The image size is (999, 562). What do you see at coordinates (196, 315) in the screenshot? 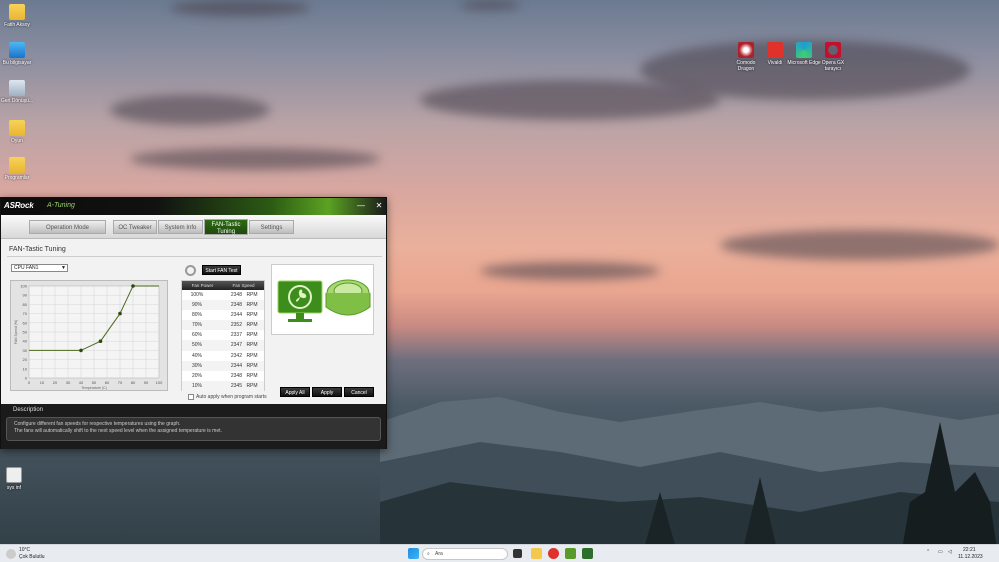
I see `fan-power-cell: 80%` at bounding box center [196, 315].